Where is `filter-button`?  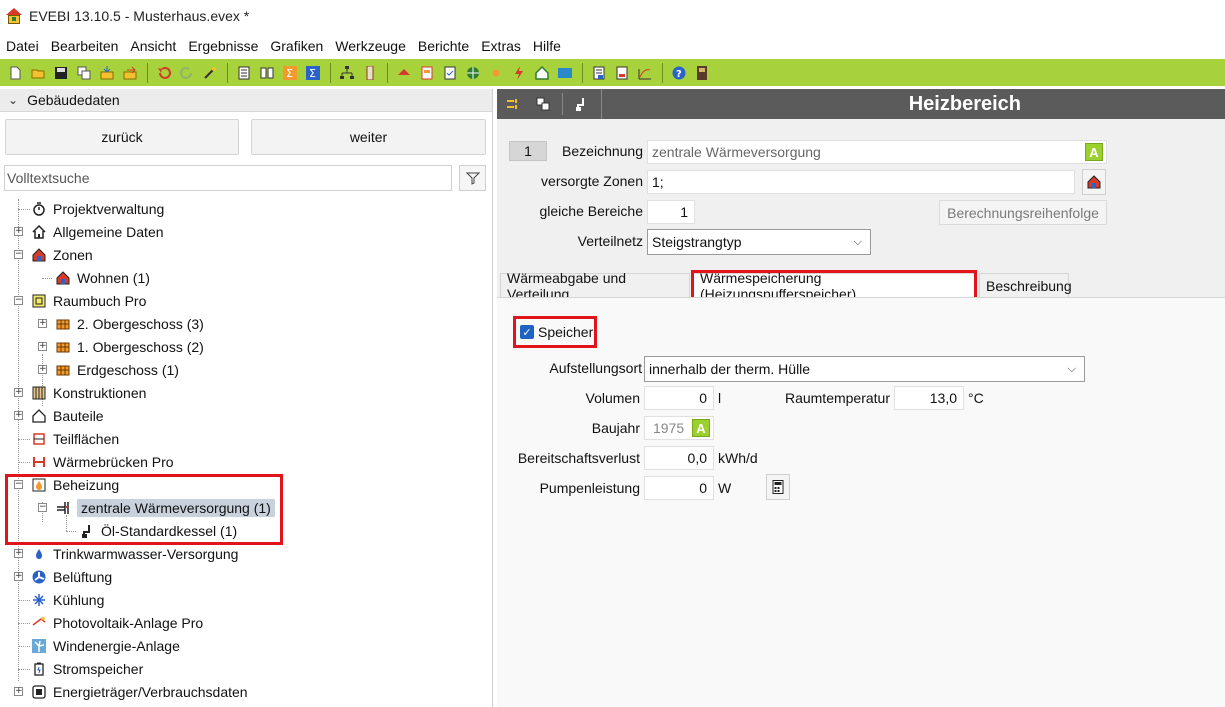
filter-button is located at coordinates (472, 178).